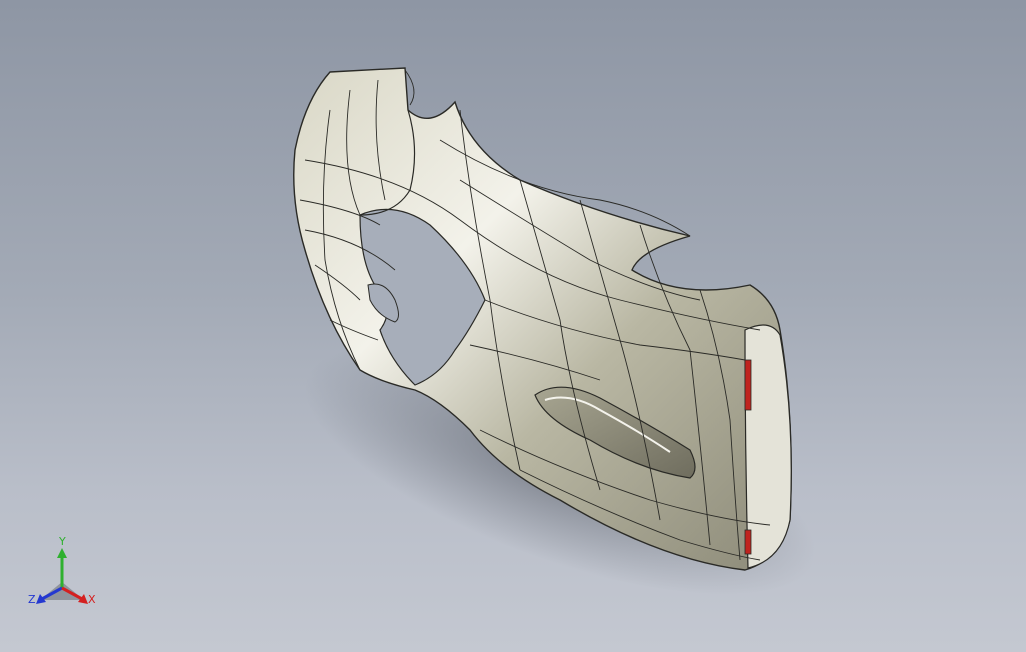 Image resolution: width=1026 pixels, height=652 pixels. What do you see at coordinates (92, 599) in the screenshot?
I see `x-axis-label: X` at bounding box center [92, 599].